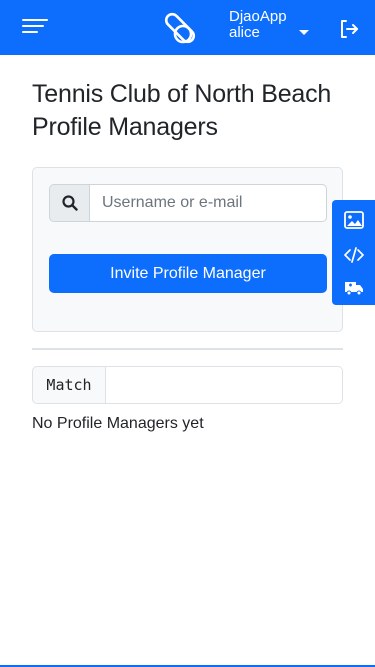 The height and width of the screenshot is (667, 375). What do you see at coordinates (244, 32) in the screenshot?
I see `username: alice` at bounding box center [244, 32].